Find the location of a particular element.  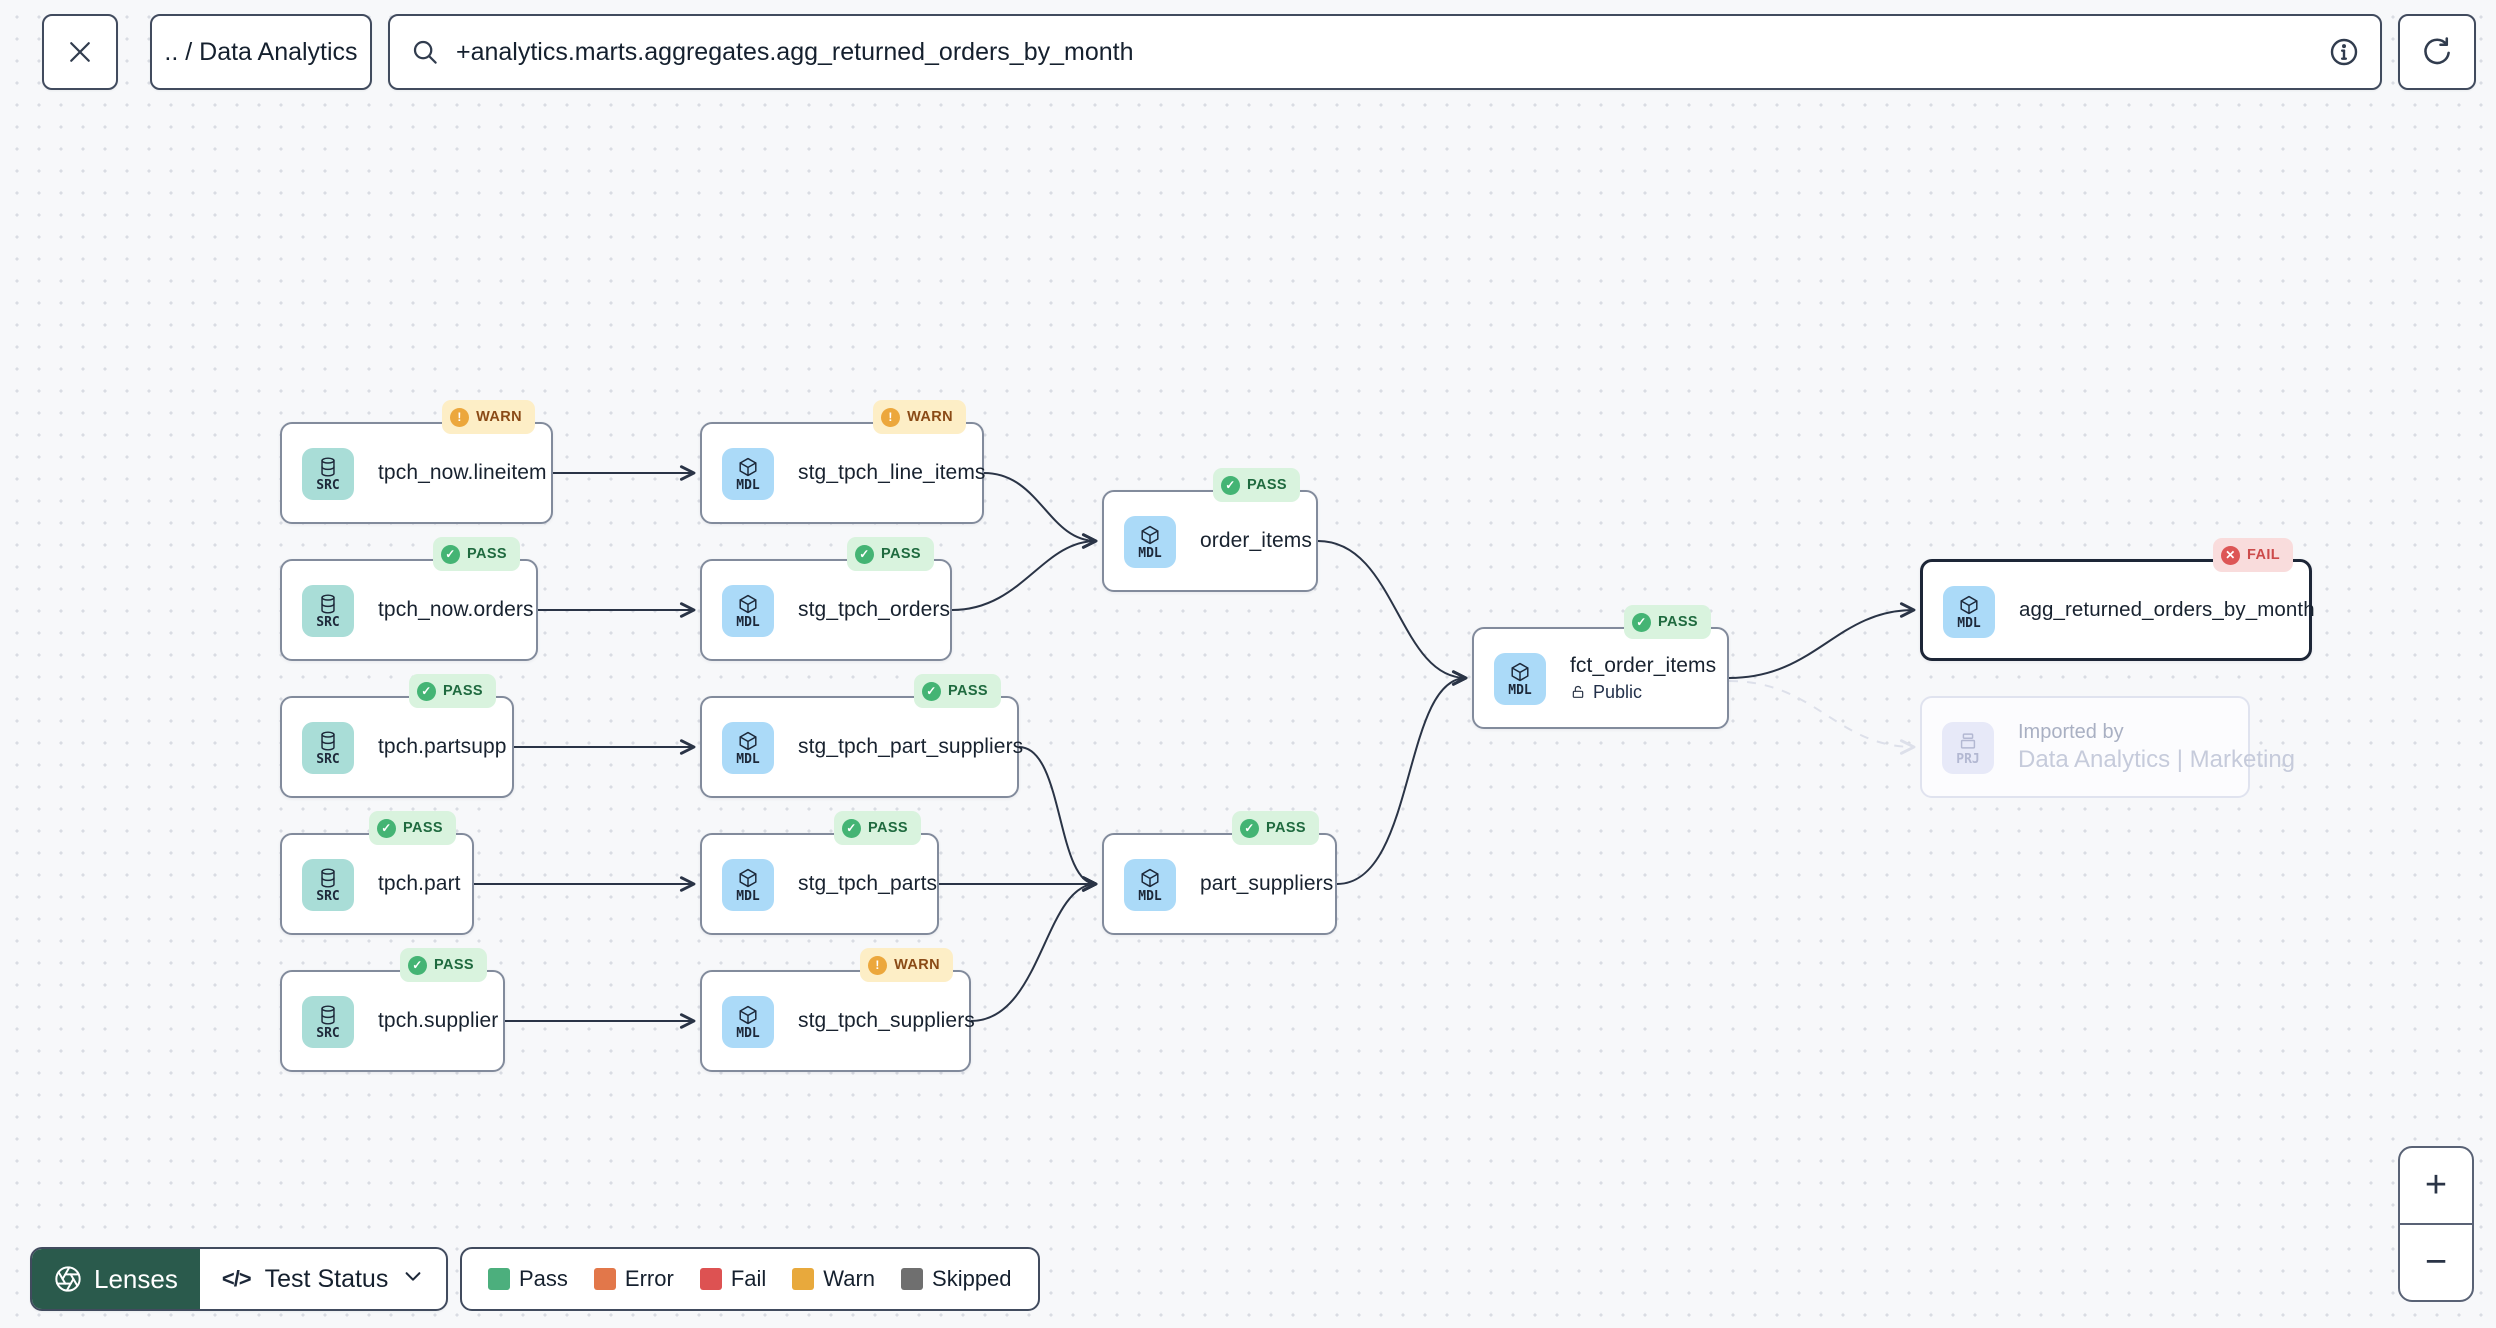

legend-item-skipped: Skipped is located at coordinates (956, 1279).